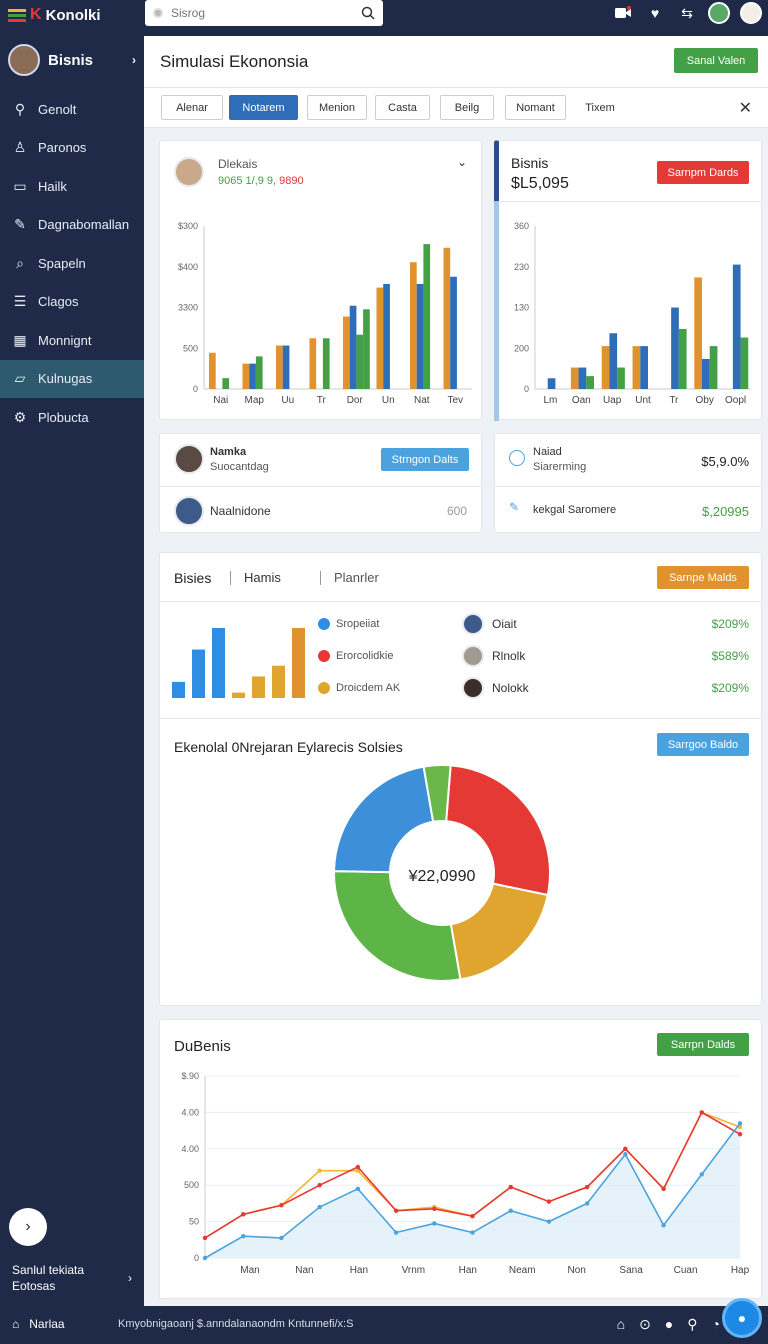 Image resolution: width=768 pixels, height=1344 pixels. What do you see at coordinates (716, 1324) in the screenshot?
I see `compass-icon: ◔` at bounding box center [716, 1324].